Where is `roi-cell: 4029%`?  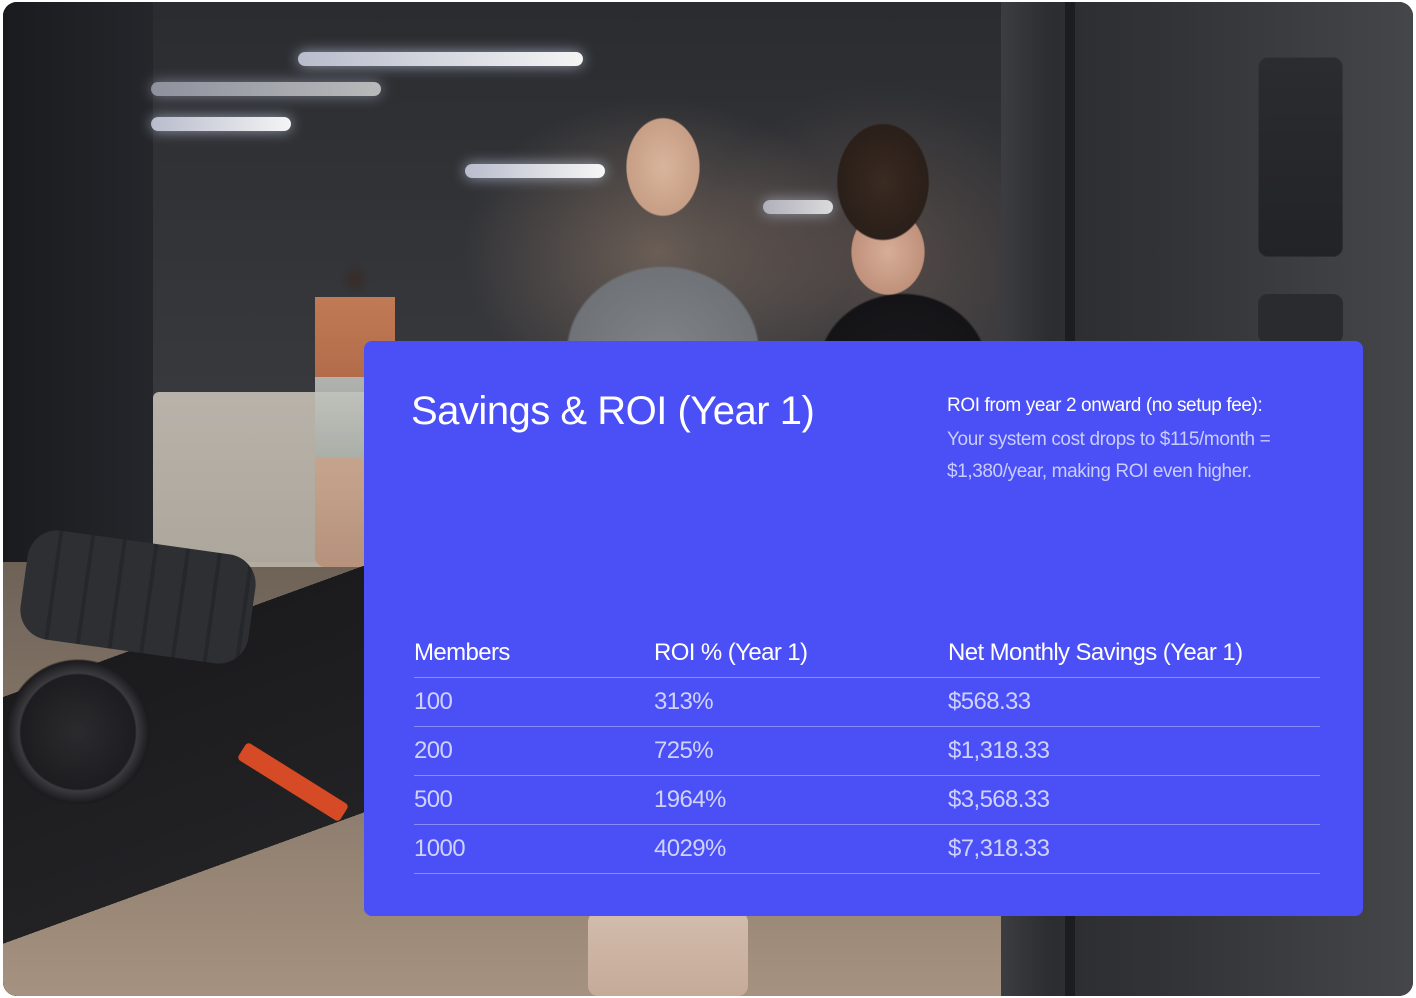 roi-cell: 4029% is located at coordinates (690, 848).